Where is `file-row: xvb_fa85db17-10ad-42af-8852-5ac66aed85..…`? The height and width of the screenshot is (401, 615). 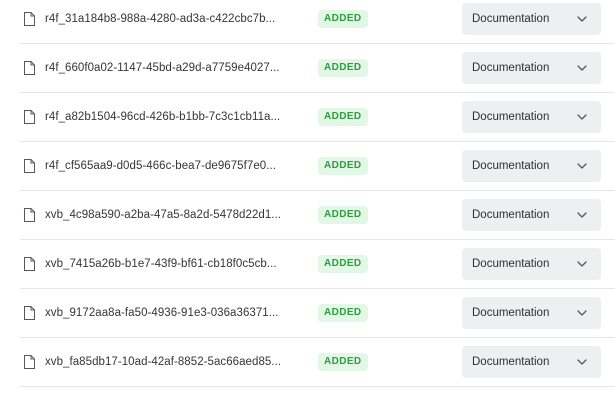 file-row: xvb_fa85db17-10ad-42af-8852-5ac66aed85..… is located at coordinates (317, 362).